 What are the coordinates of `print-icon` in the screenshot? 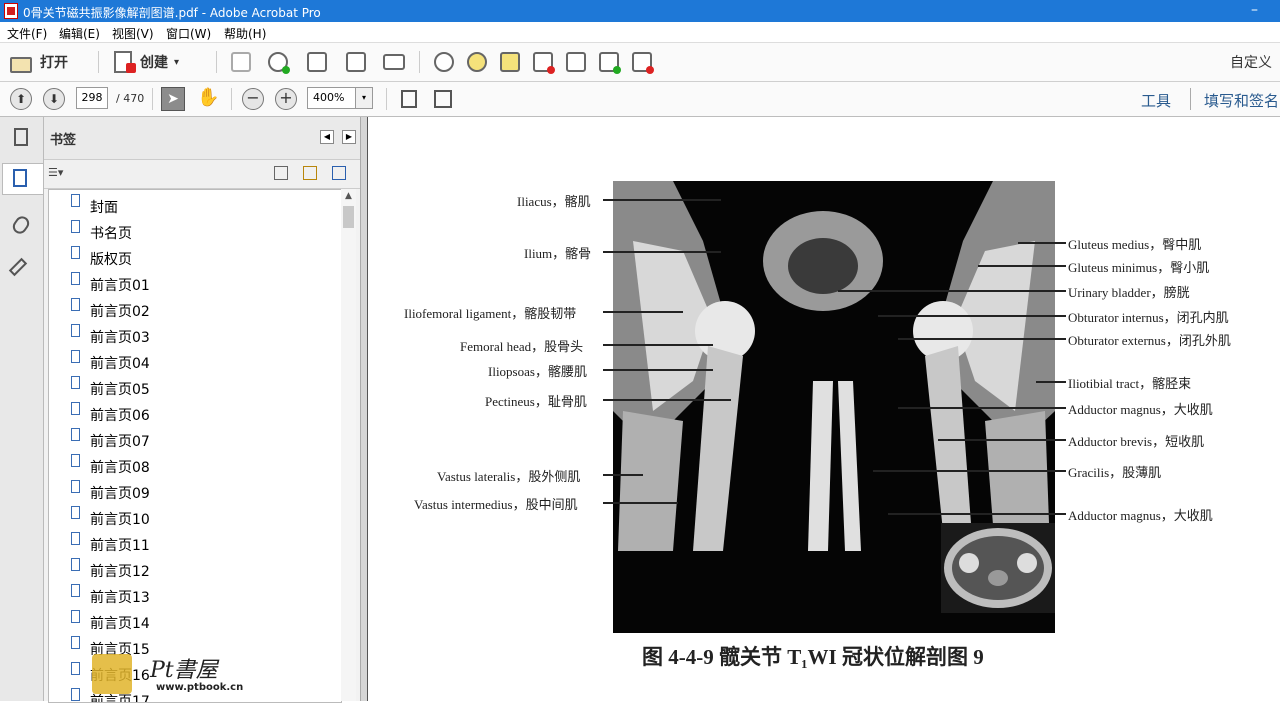 It's located at (317, 62).